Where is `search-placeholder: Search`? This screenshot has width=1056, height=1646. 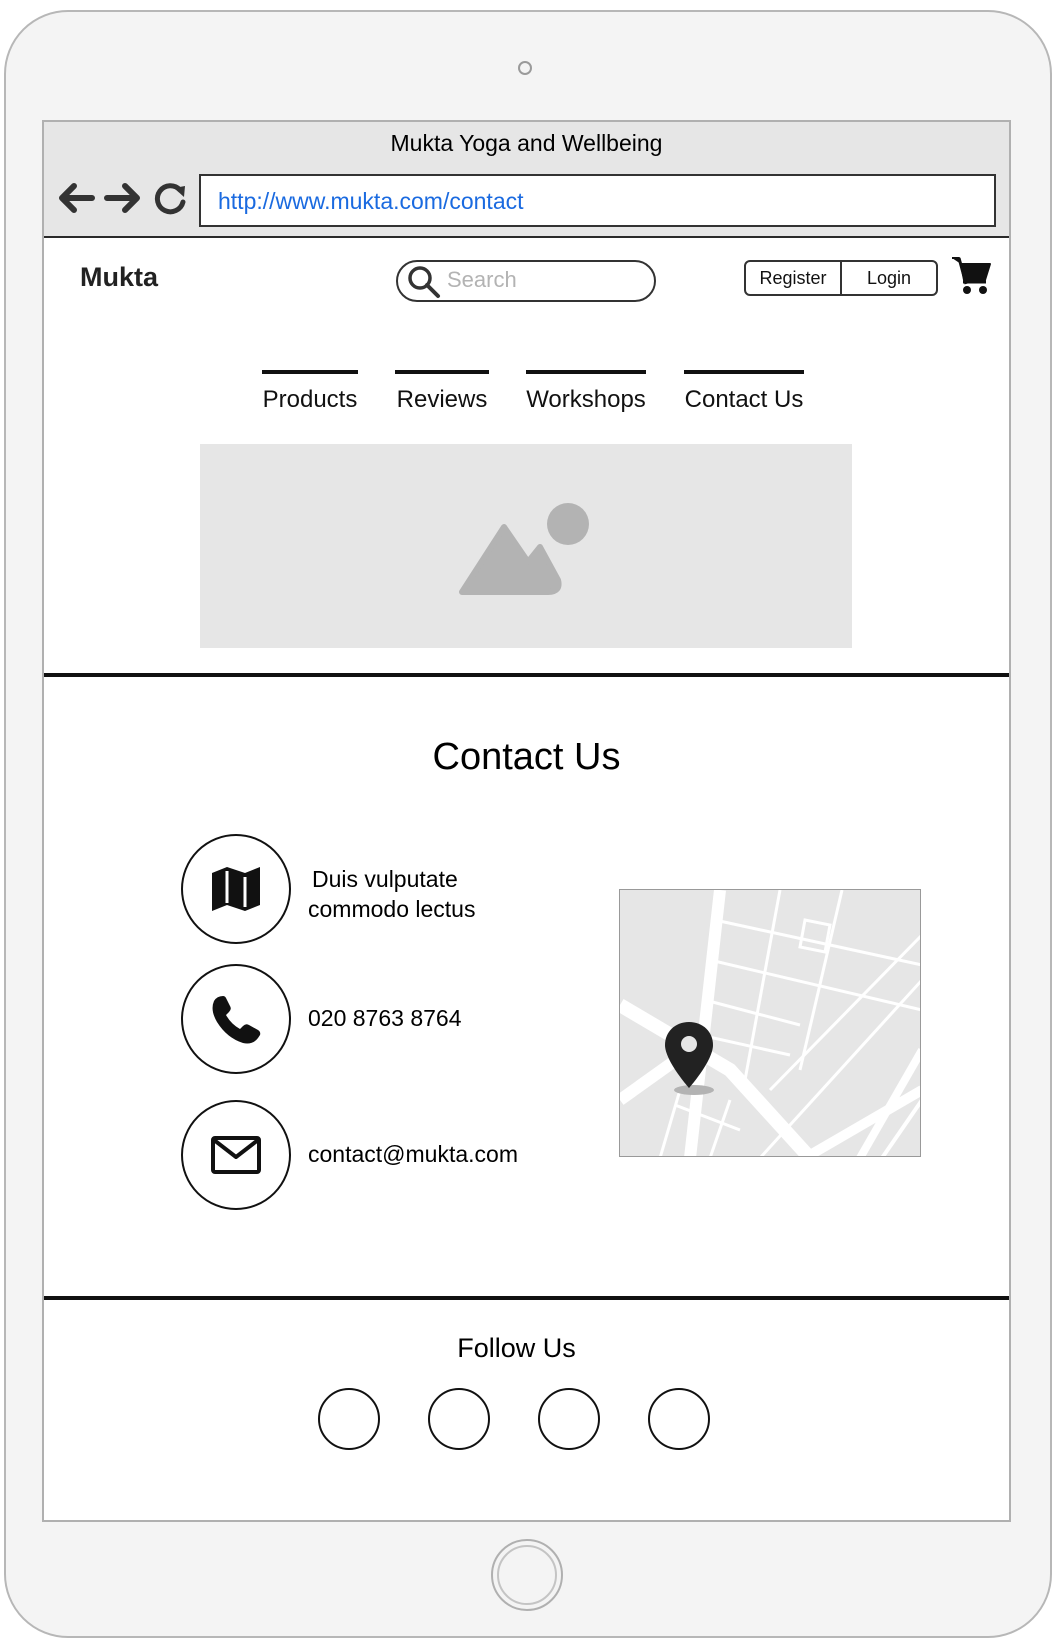
search-placeholder: Search is located at coordinates (482, 279).